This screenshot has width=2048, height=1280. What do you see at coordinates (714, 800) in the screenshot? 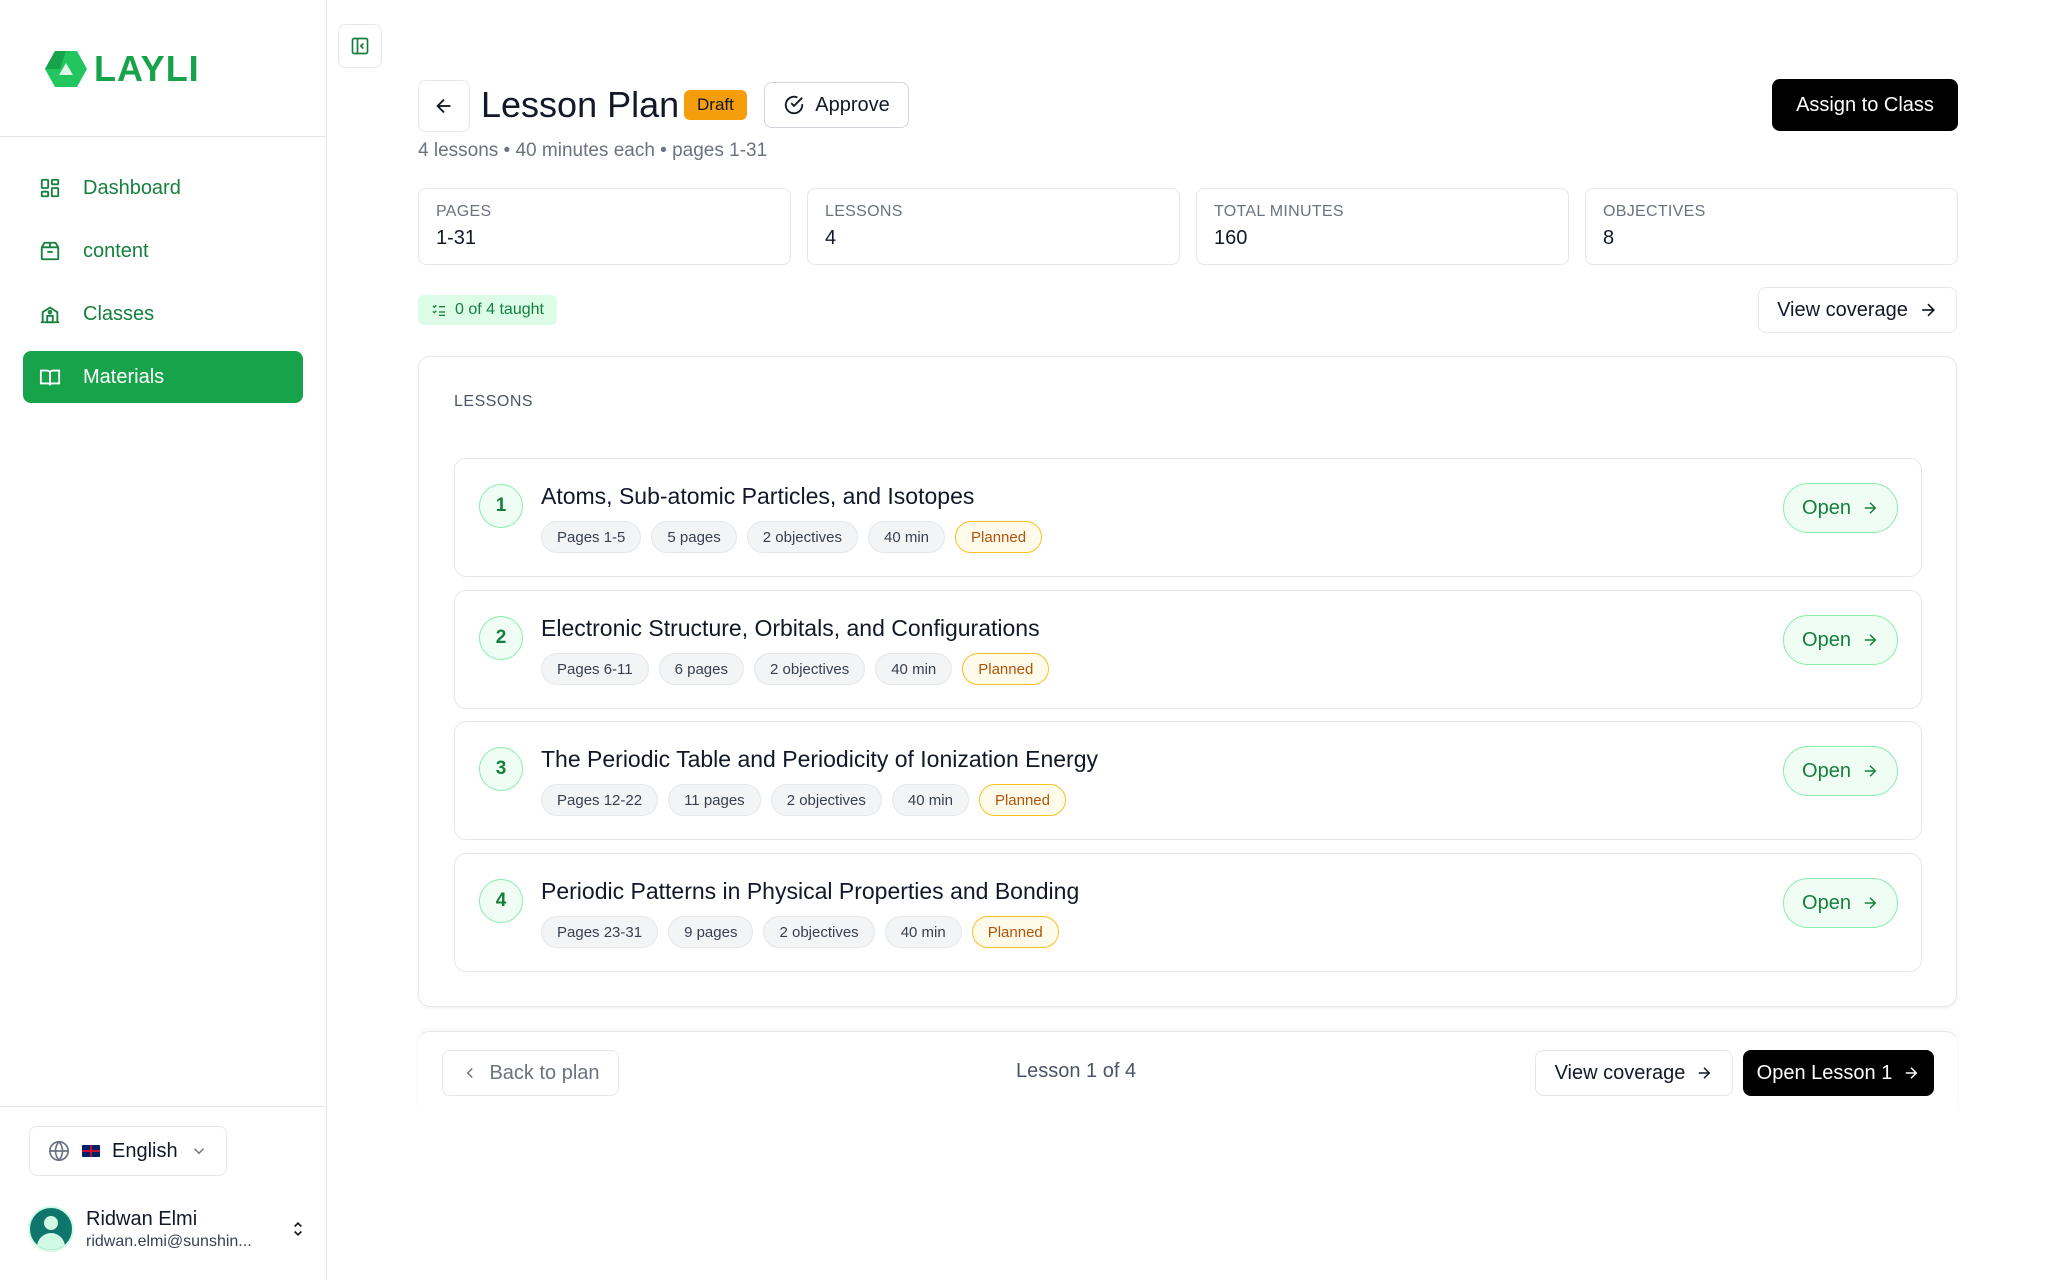
I see `page-count-chip: 11 pages` at bounding box center [714, 800].